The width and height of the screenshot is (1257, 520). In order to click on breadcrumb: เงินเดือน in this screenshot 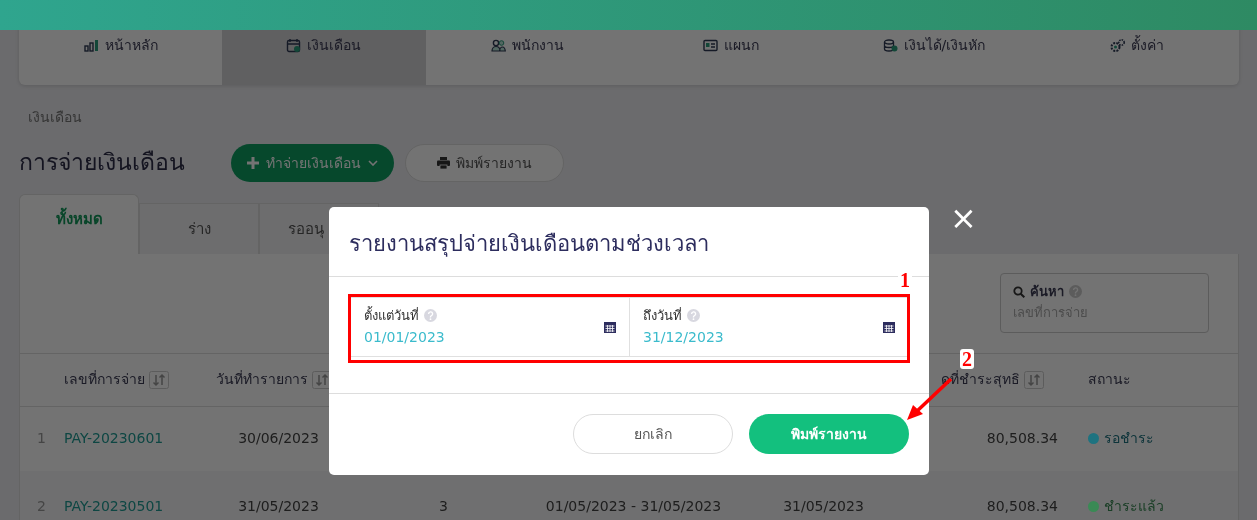, I will do `click(55, 117)`.